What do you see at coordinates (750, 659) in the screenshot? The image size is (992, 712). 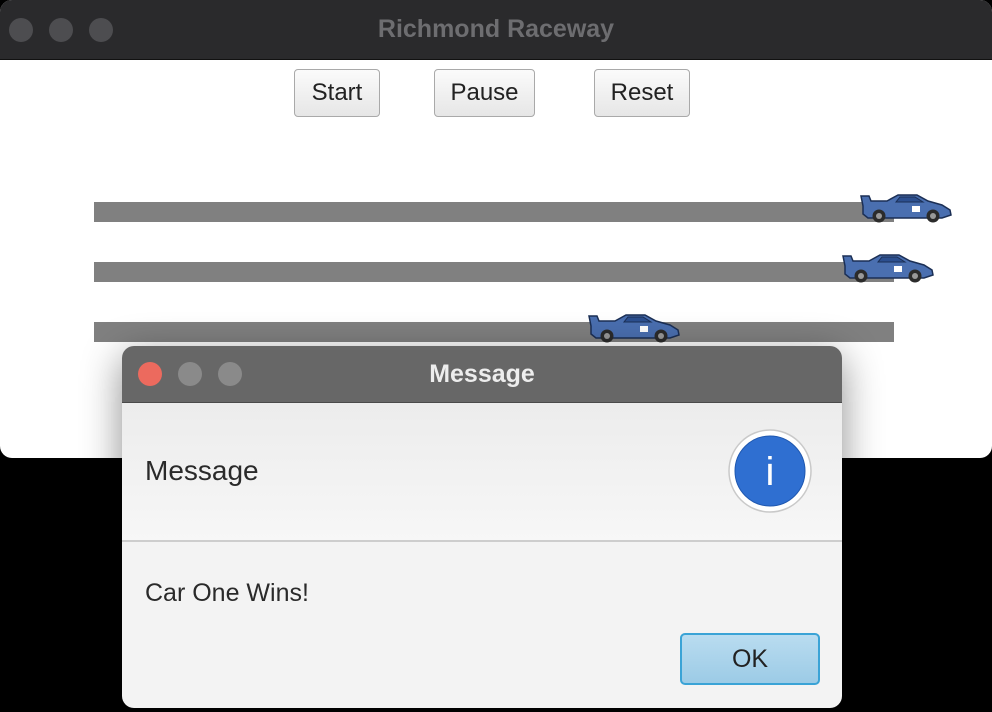 I see `ok-button: OK` at bounding box center [750, 659].